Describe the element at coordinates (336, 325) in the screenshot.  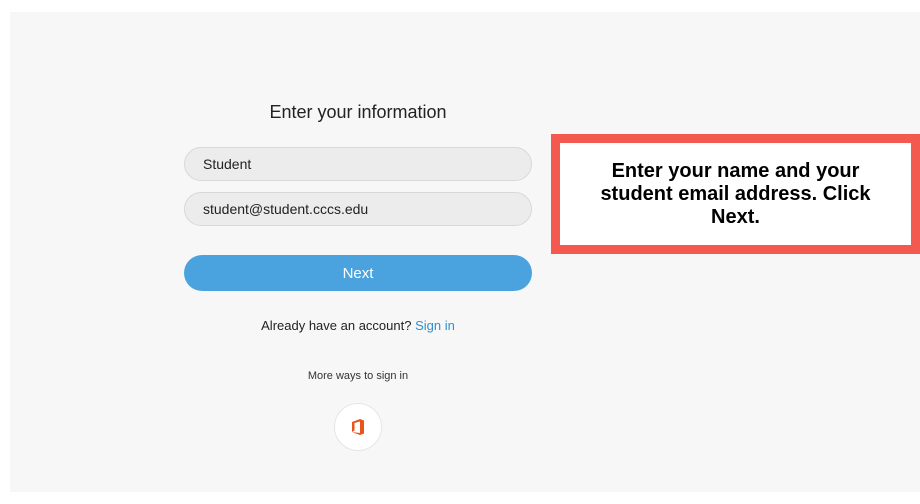
I see `account-prompt-text: Already have an account?` at that location.